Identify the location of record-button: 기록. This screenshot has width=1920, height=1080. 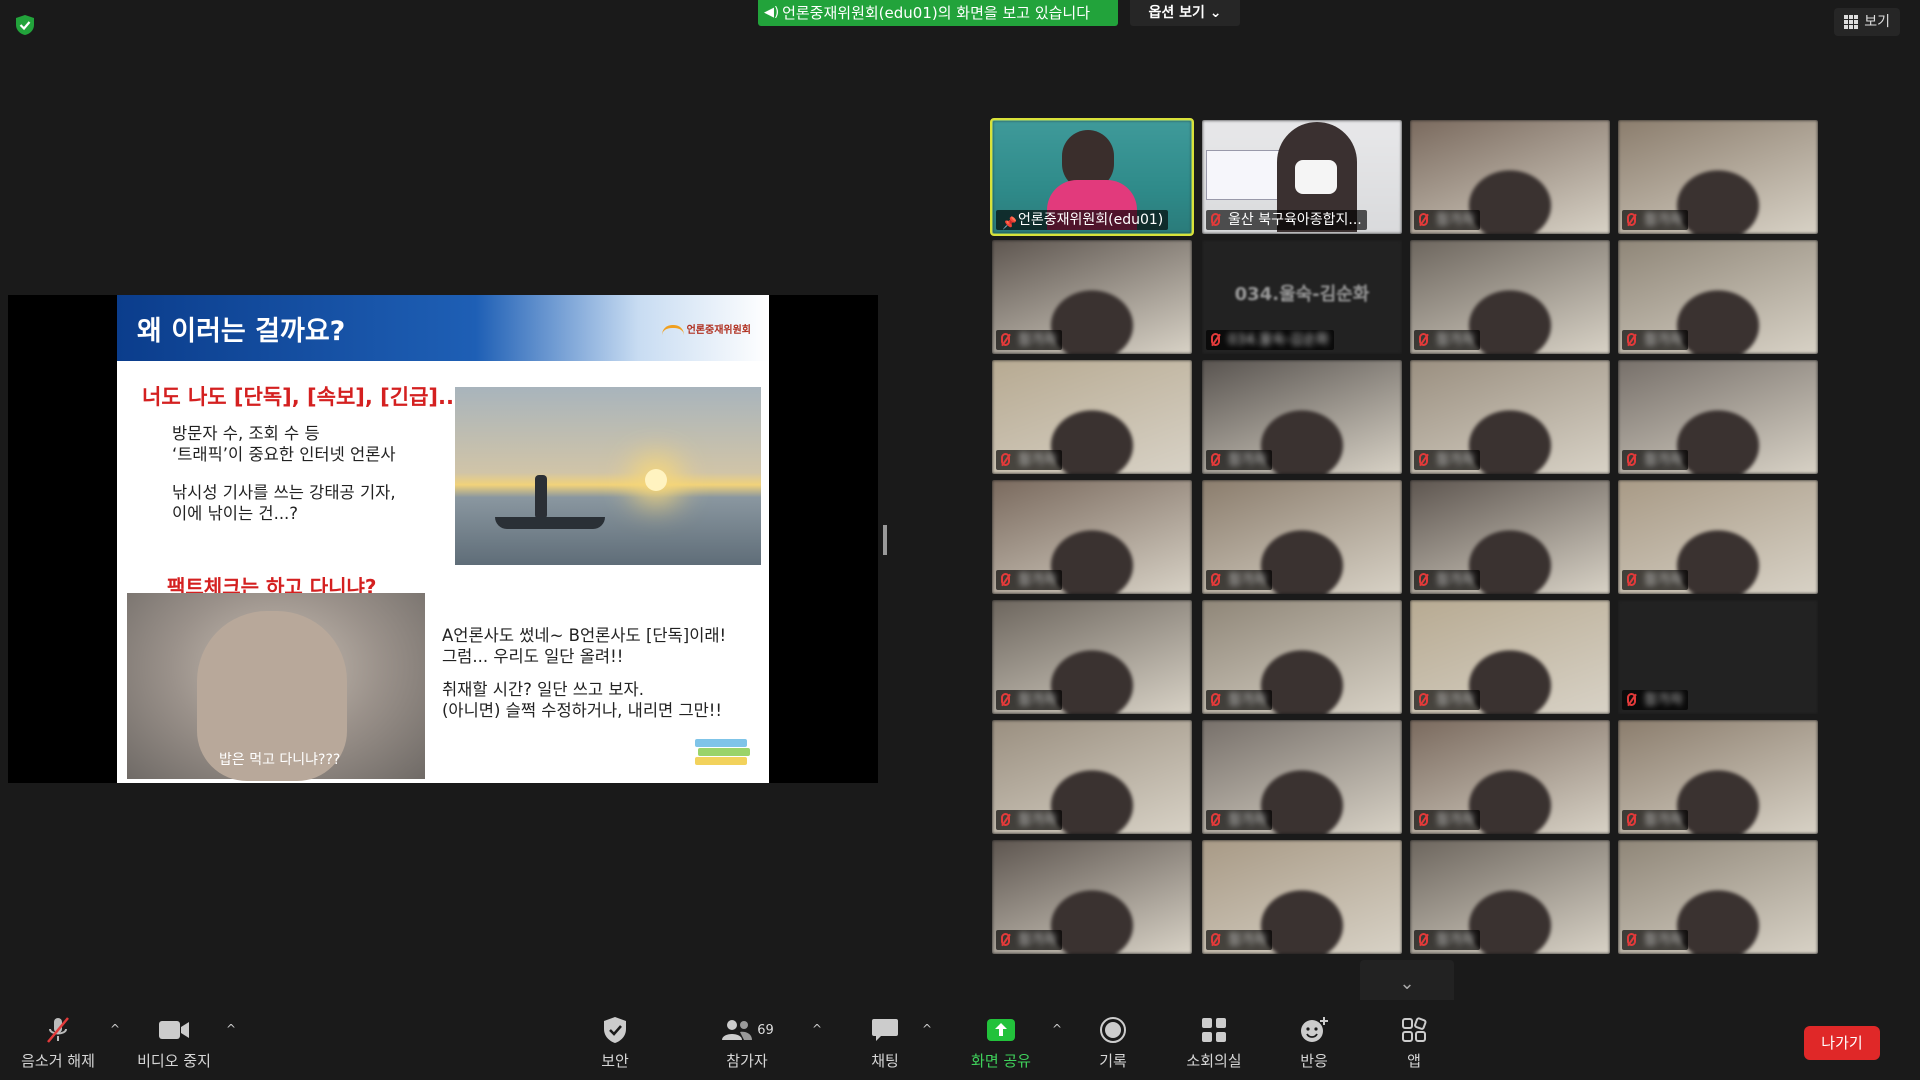
(1113, 1042).